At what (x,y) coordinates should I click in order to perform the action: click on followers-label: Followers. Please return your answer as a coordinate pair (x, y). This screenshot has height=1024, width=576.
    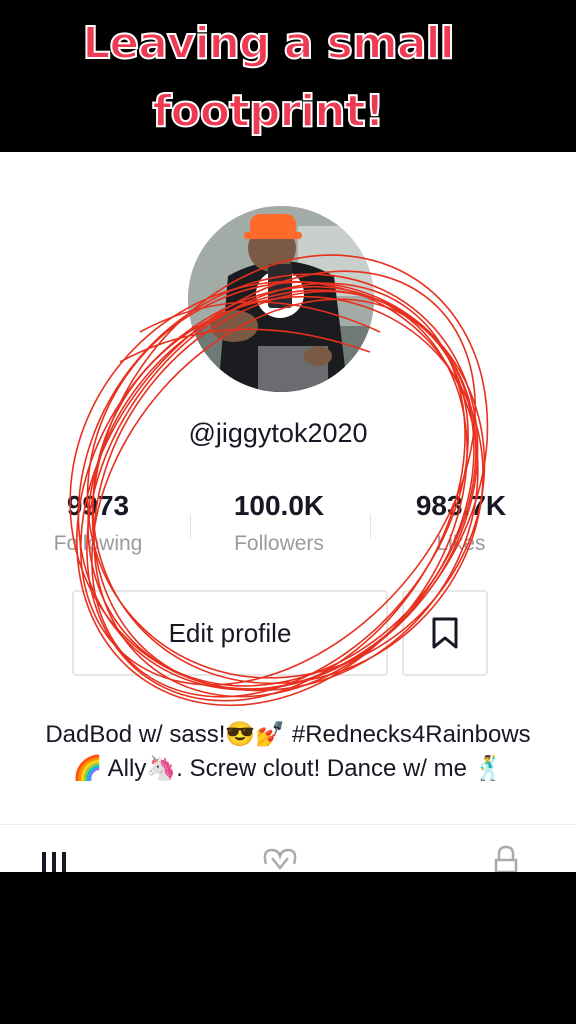
    Looking at the image, I should click on (279, 544).